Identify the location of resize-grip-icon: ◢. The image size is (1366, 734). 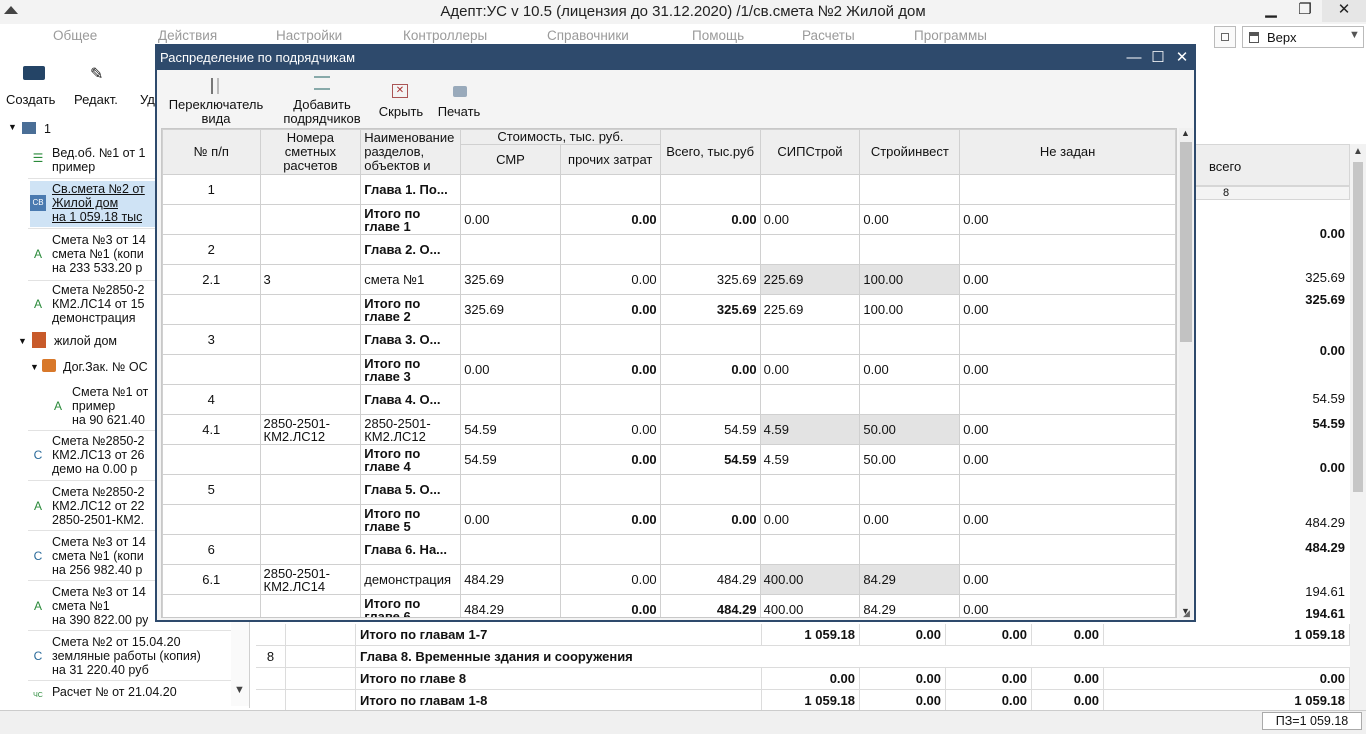
(1186, 613).